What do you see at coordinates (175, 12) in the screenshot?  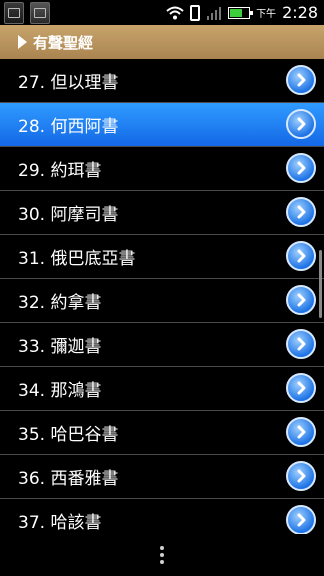 I see `wifi-icon` at bounding box center [175, 12].